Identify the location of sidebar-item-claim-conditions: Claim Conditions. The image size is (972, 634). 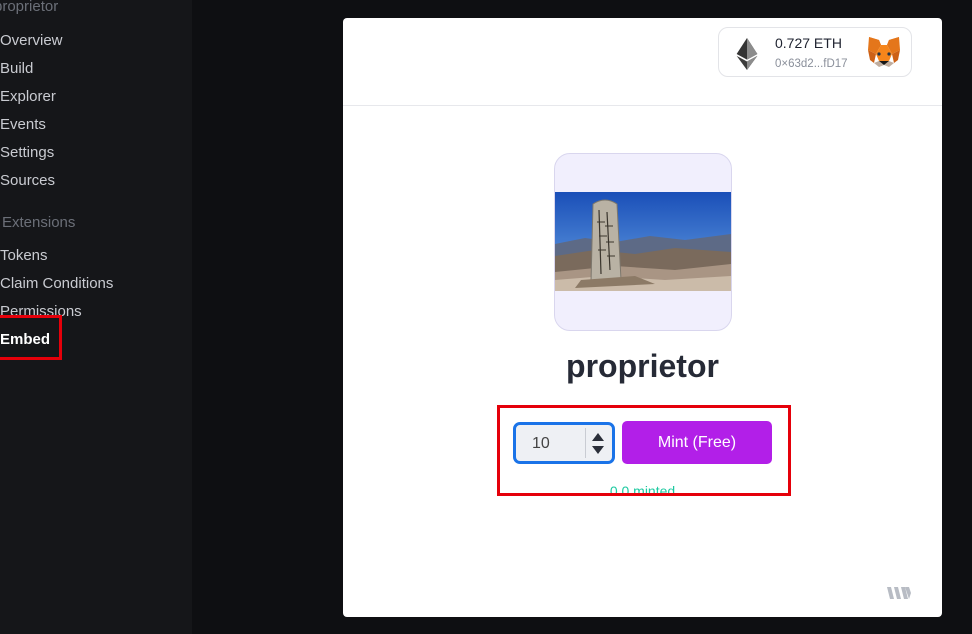
(56, 283).